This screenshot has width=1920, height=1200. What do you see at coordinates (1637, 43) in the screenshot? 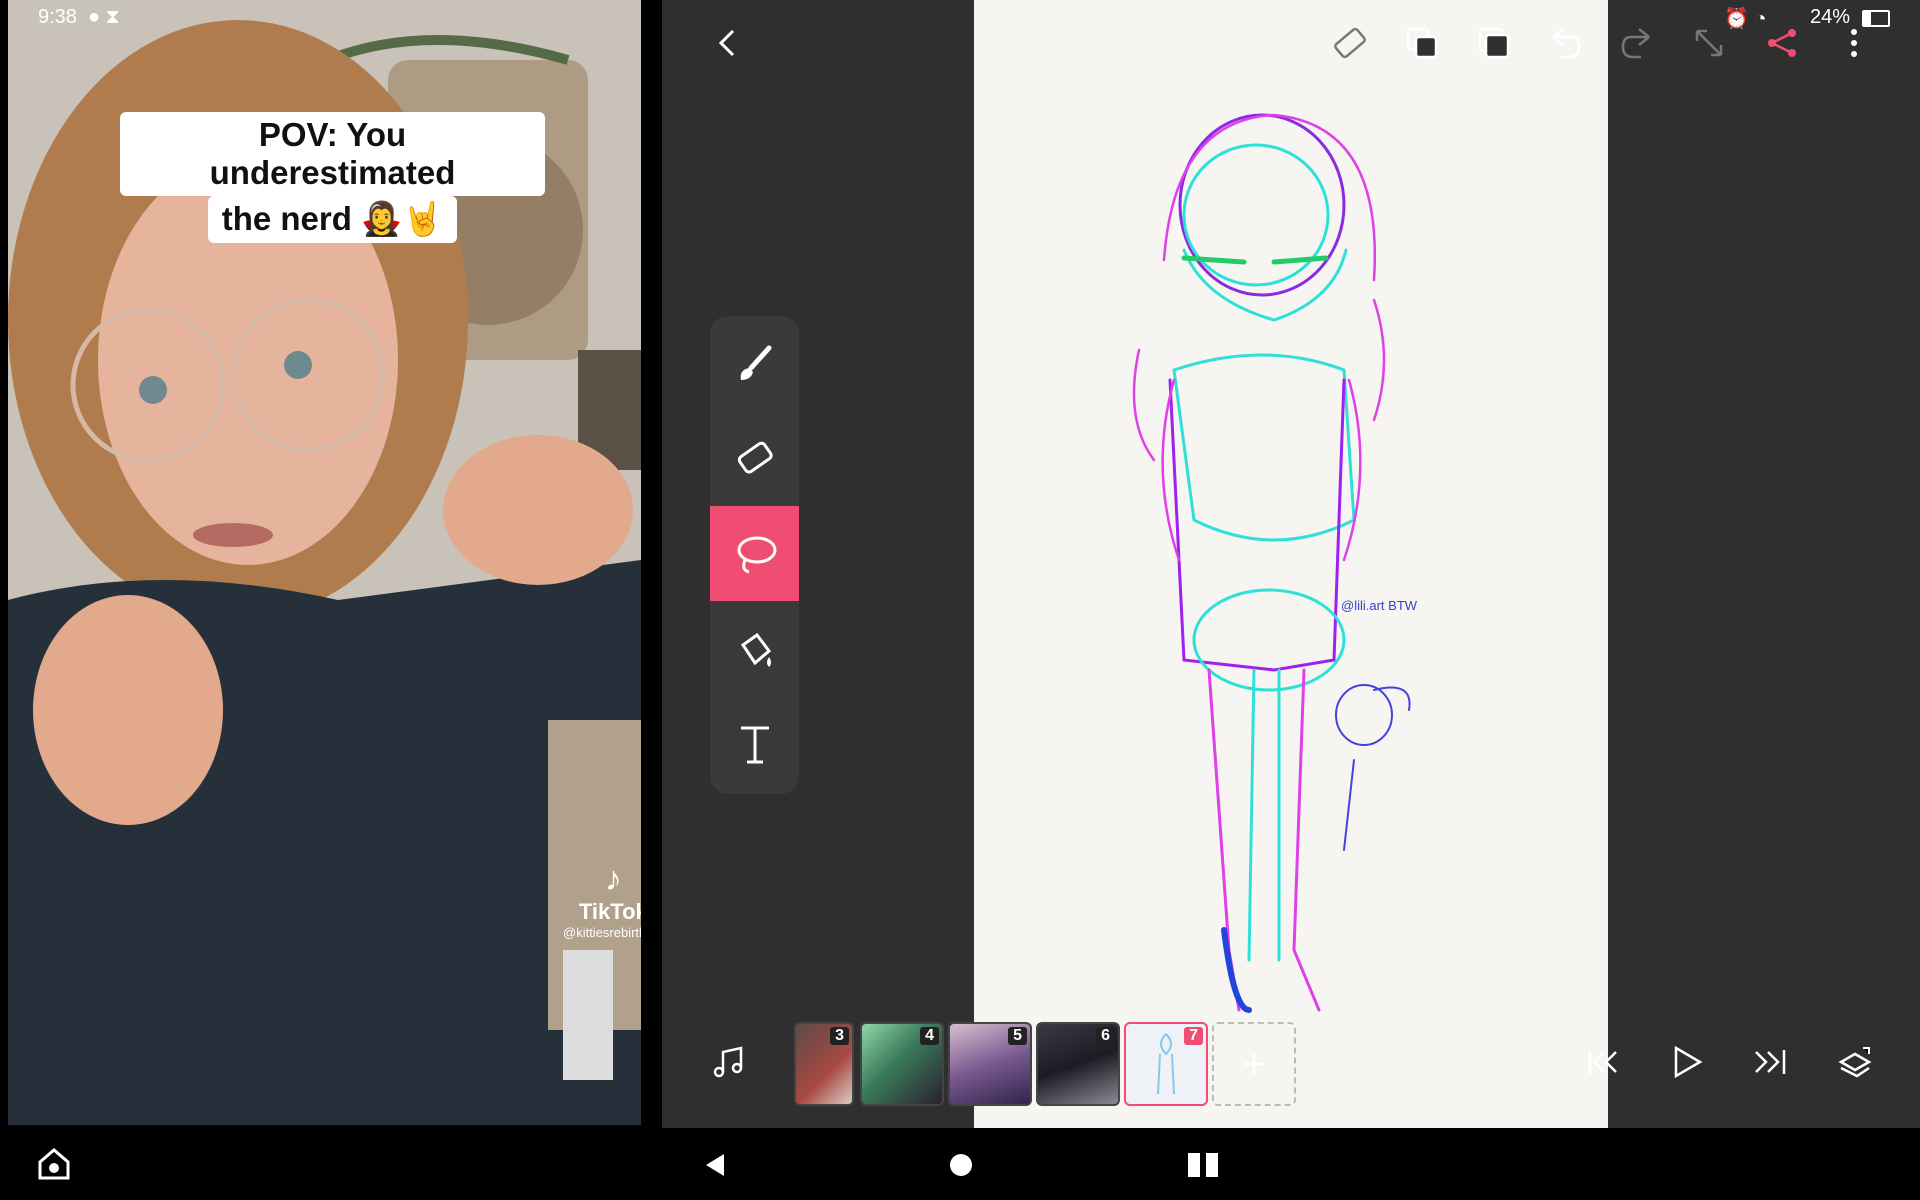
I see `redo-icon` at bounding box center [1637, 43].